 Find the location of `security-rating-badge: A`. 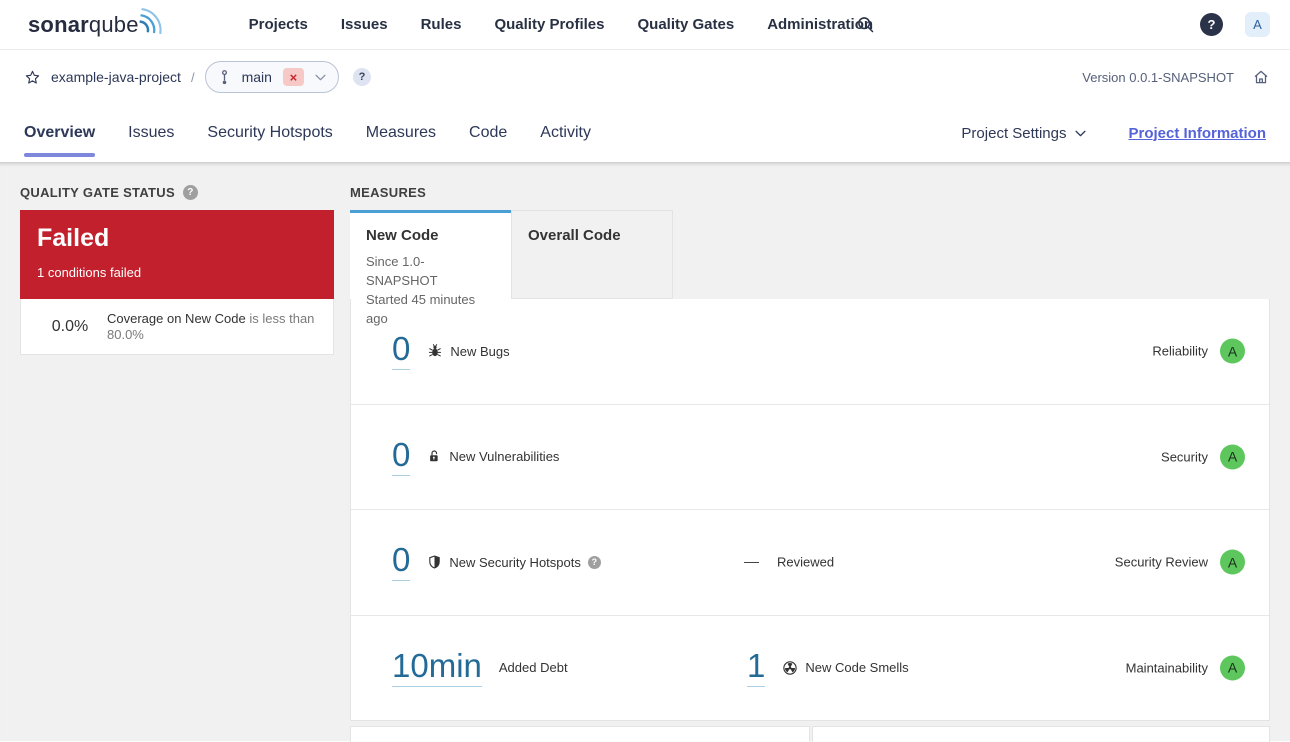

security-rating-badge: A is located at coordinates (1232, 457).